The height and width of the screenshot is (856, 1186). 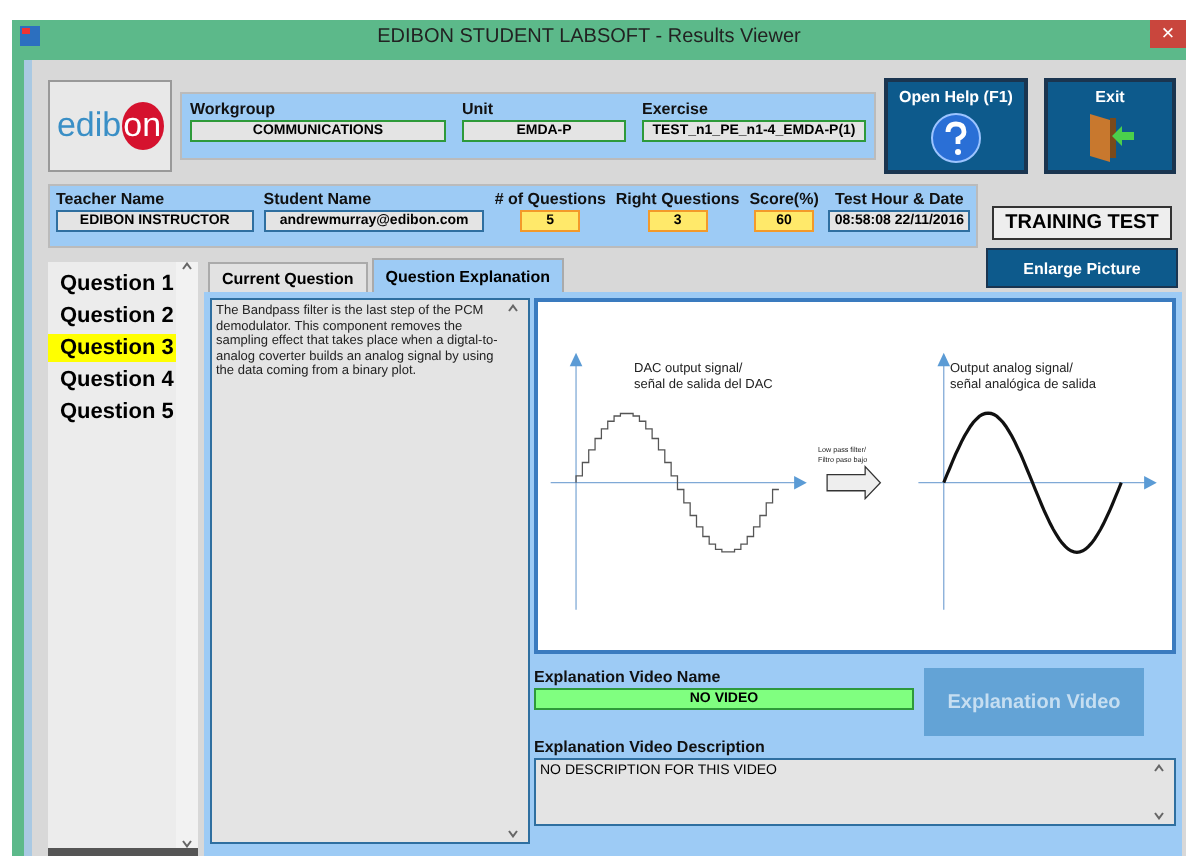 What do you see at coordinates (110, 126) in the screenshot?
I see `logo: edibon` at bounding box center [110, 126].